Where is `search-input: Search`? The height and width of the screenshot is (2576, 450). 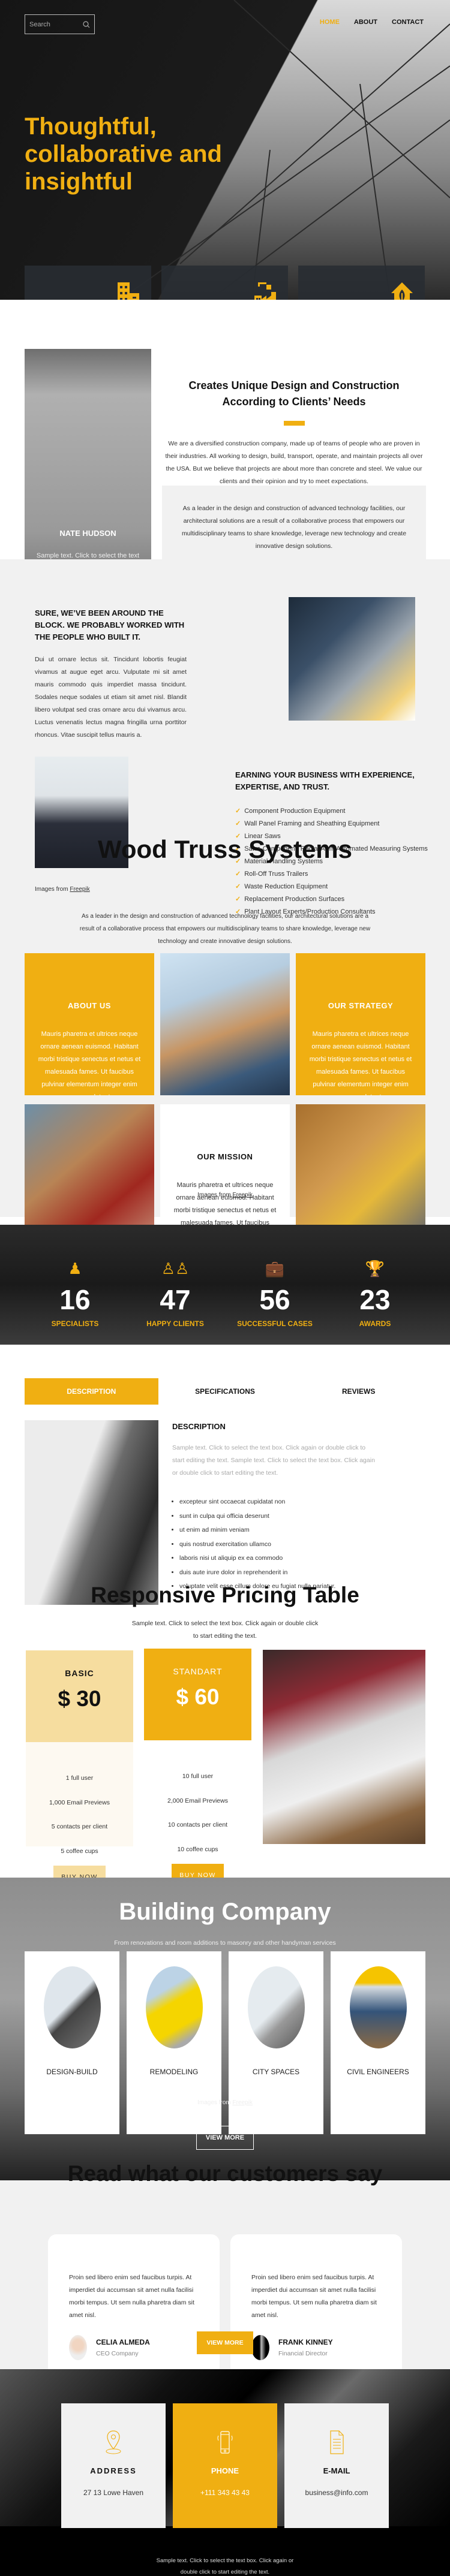
search-input: Search is located at coordinates (56, 25).